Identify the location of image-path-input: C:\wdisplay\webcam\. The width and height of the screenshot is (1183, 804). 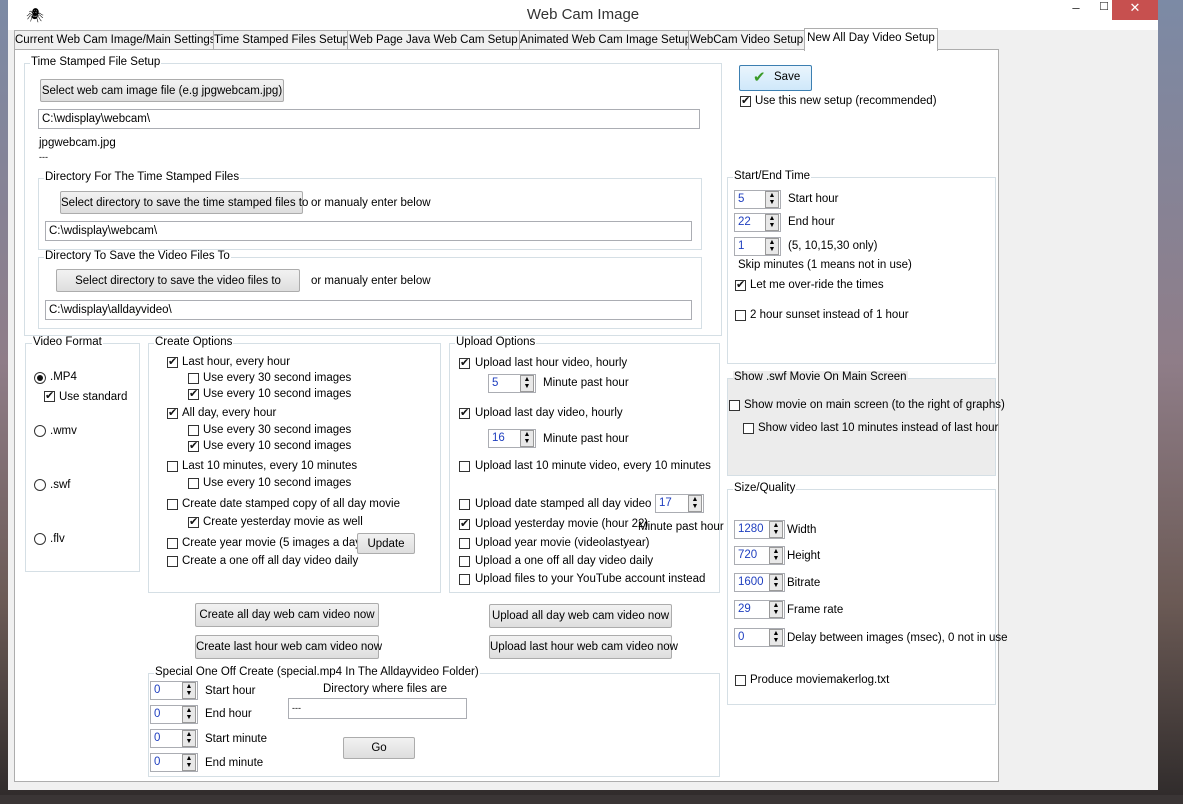
(369, 119).